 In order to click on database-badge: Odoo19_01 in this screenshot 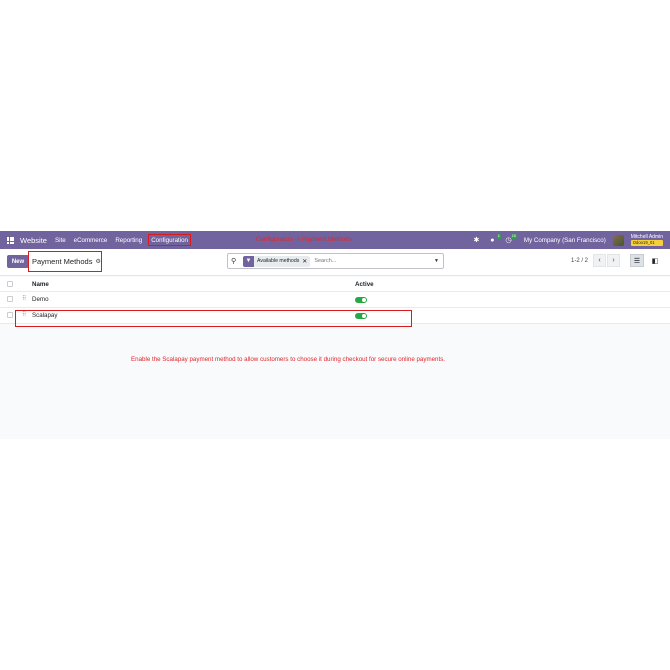, I will do `click(646, 243)`.